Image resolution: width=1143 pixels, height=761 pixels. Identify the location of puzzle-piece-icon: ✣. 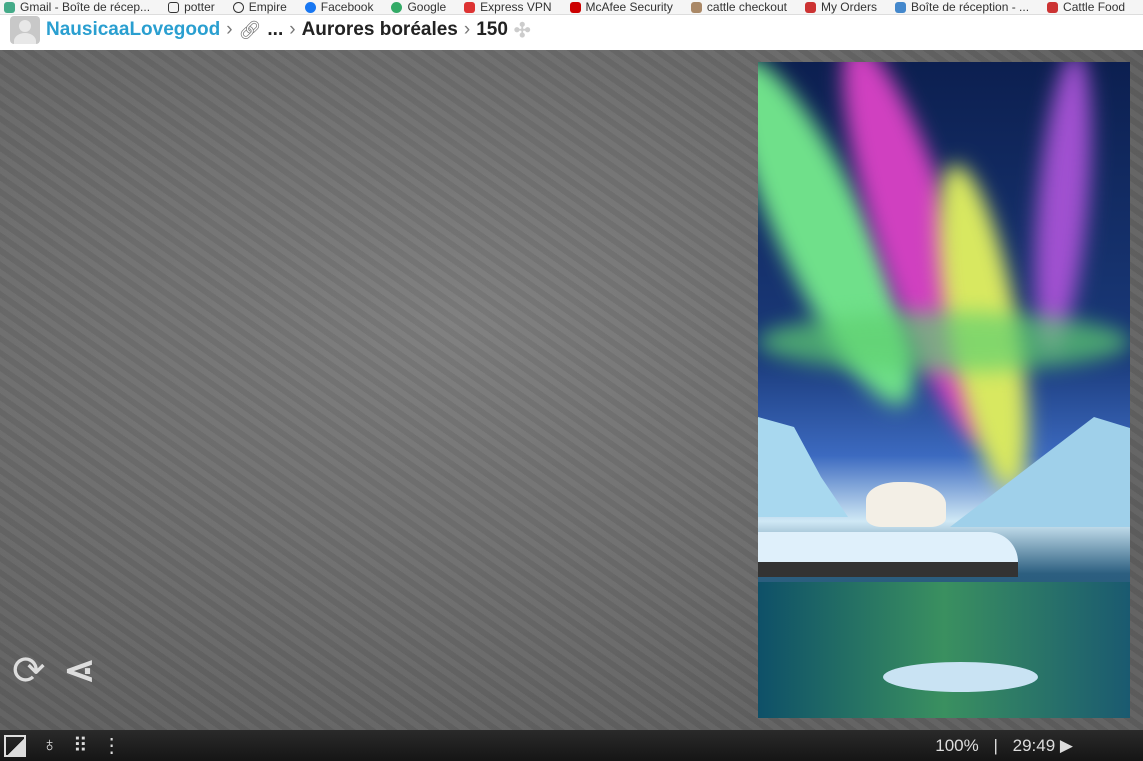
(522, 30).